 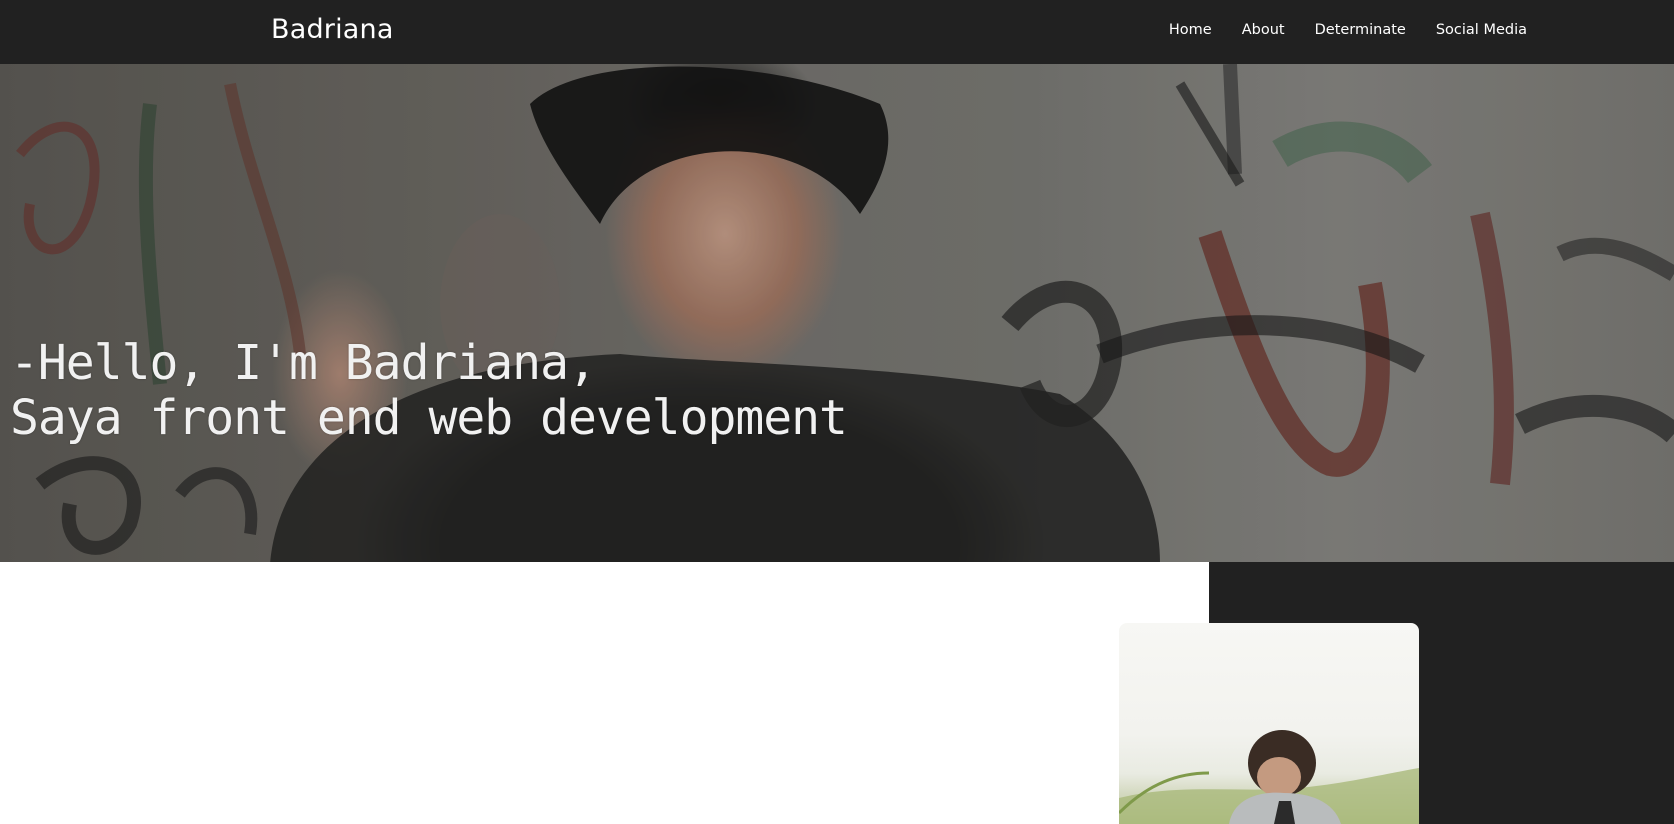 I want to click on about-photo-image, so click(x=1269, y=777).